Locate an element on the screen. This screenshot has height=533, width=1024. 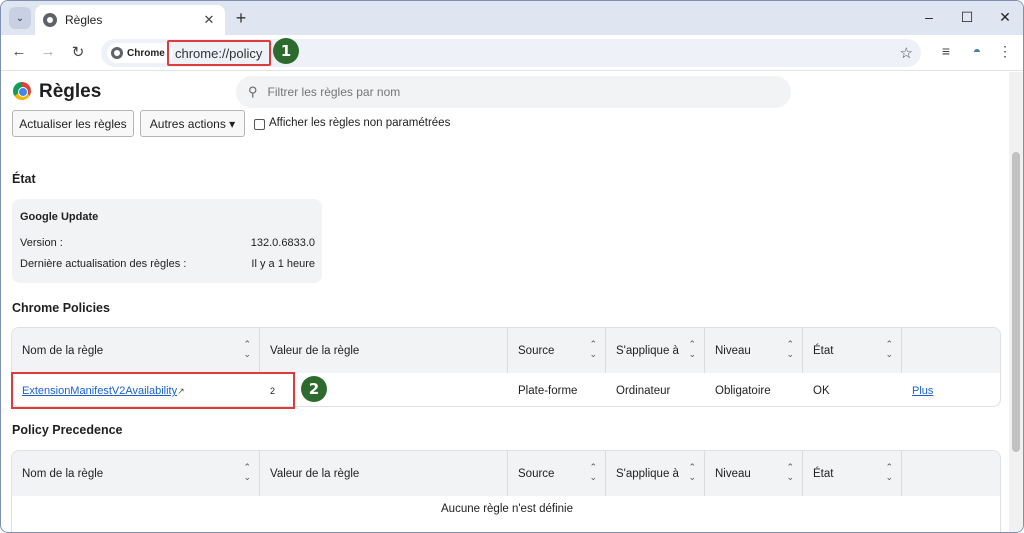
more-actions-button: Autres actions ▾ is located at coordinates (192, 123).